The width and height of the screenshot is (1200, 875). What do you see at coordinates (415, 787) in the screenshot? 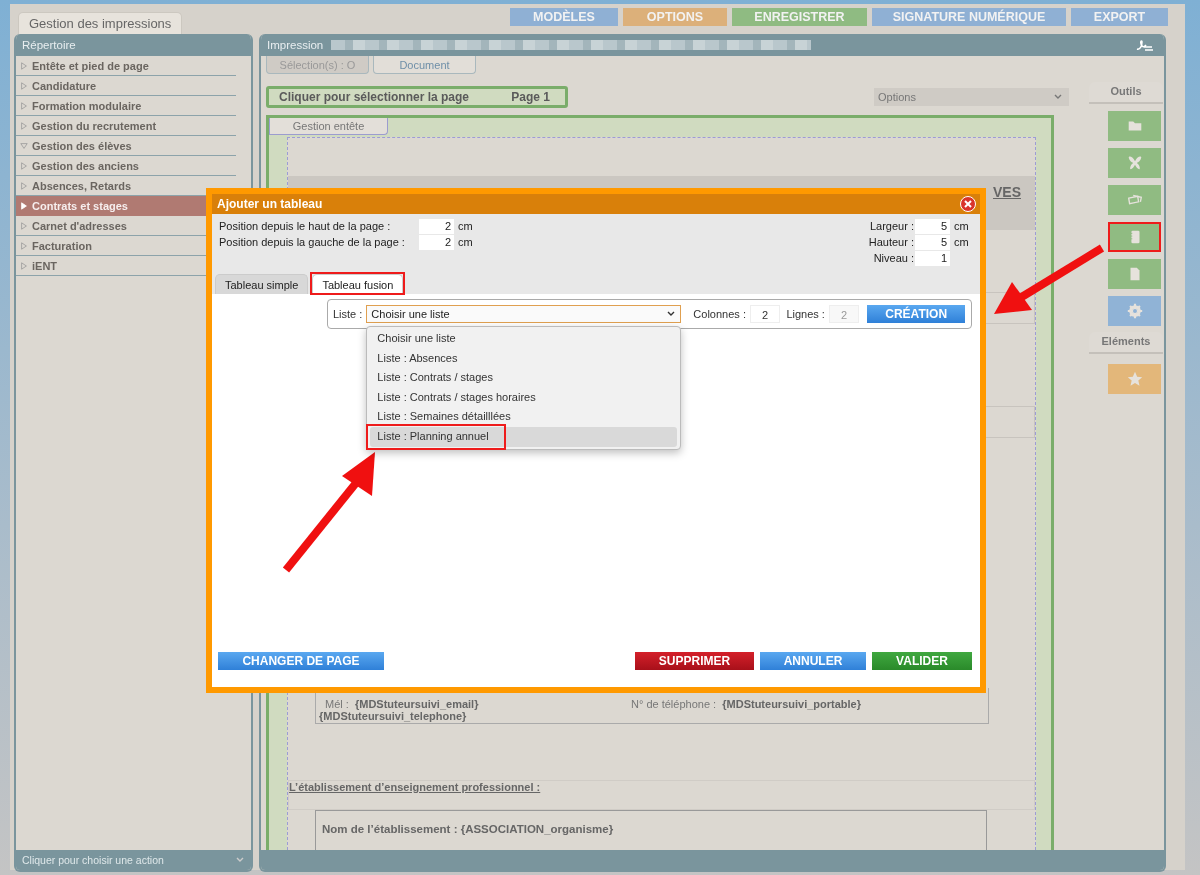
I see `section-title: L’établissement d’enseignement professionnel :` at bounding box center [415, 787].